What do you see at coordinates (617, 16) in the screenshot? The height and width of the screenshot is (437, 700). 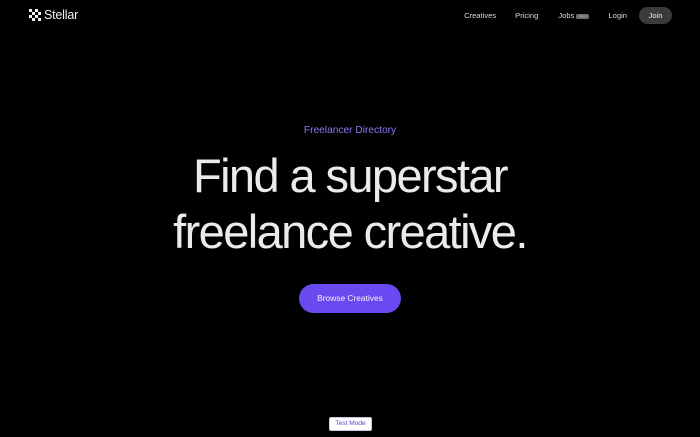 I see `nav-login: Login` at bounding box center [617, 16].